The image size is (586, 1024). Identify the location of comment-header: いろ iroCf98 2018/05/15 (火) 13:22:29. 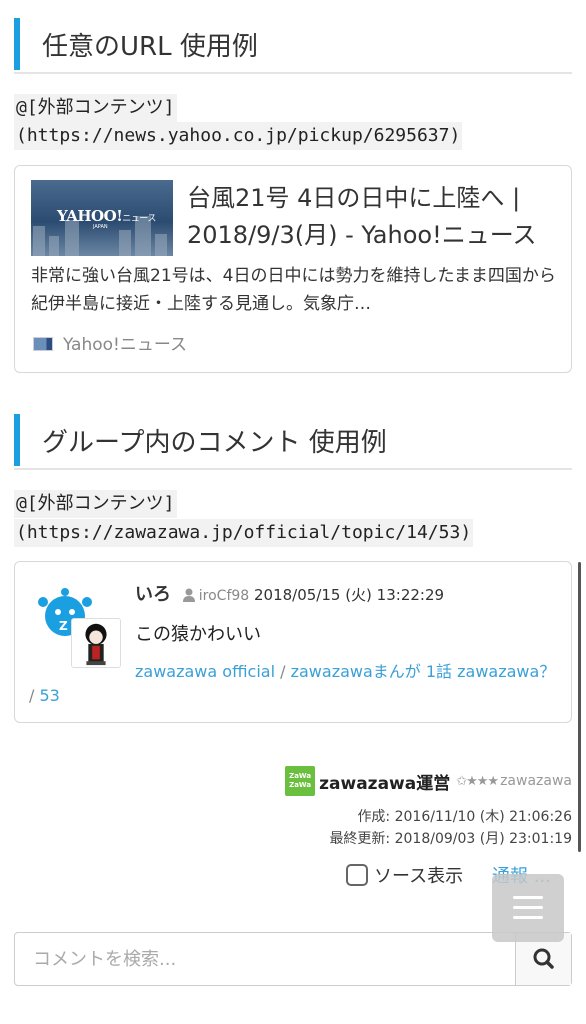
(289, 593).